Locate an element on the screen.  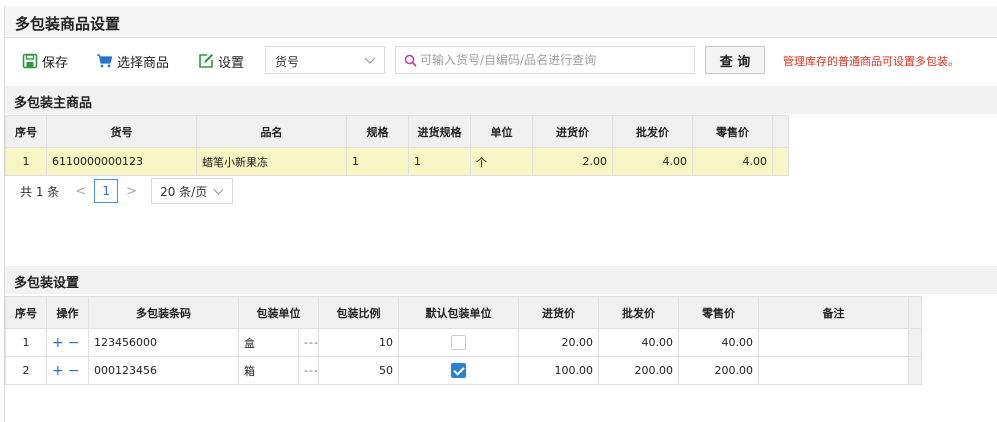
col-header: 品名 is located at coordinates (271, 131).